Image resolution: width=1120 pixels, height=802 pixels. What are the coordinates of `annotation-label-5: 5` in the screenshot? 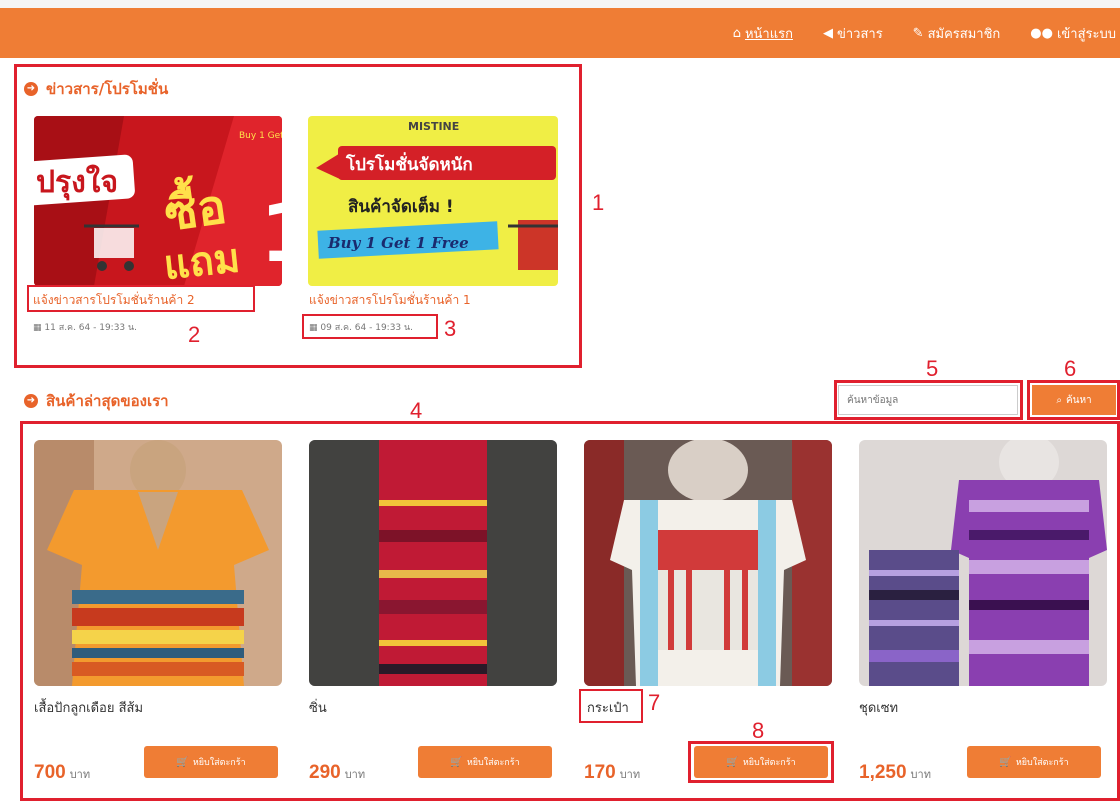 It's located at (932, 368).